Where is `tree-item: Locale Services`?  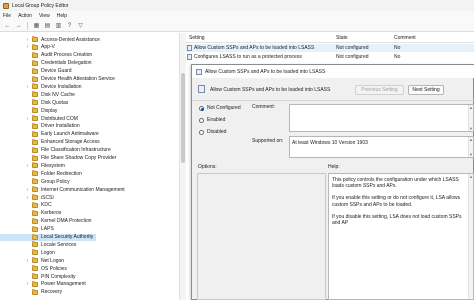 tree-item: Locale Services is located at coordinates (88, 244).